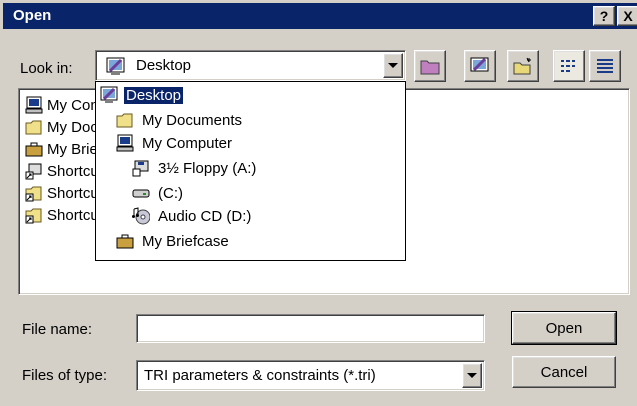 The height and width of the screenshot is (406, 637). Describe the element at coordinates (154, 95) in the screenshot. I see `dropdown-item-label: Desktop` at that location.